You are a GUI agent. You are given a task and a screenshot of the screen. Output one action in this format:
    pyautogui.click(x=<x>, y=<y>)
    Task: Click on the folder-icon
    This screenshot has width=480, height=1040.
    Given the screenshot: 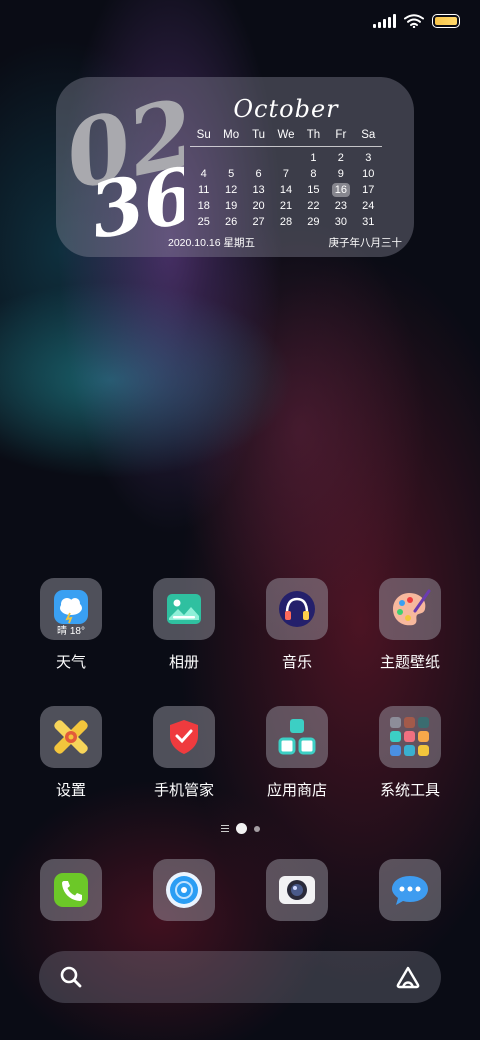 What is the action you would take?
    pyautogui.click(x=410, y=737)
    